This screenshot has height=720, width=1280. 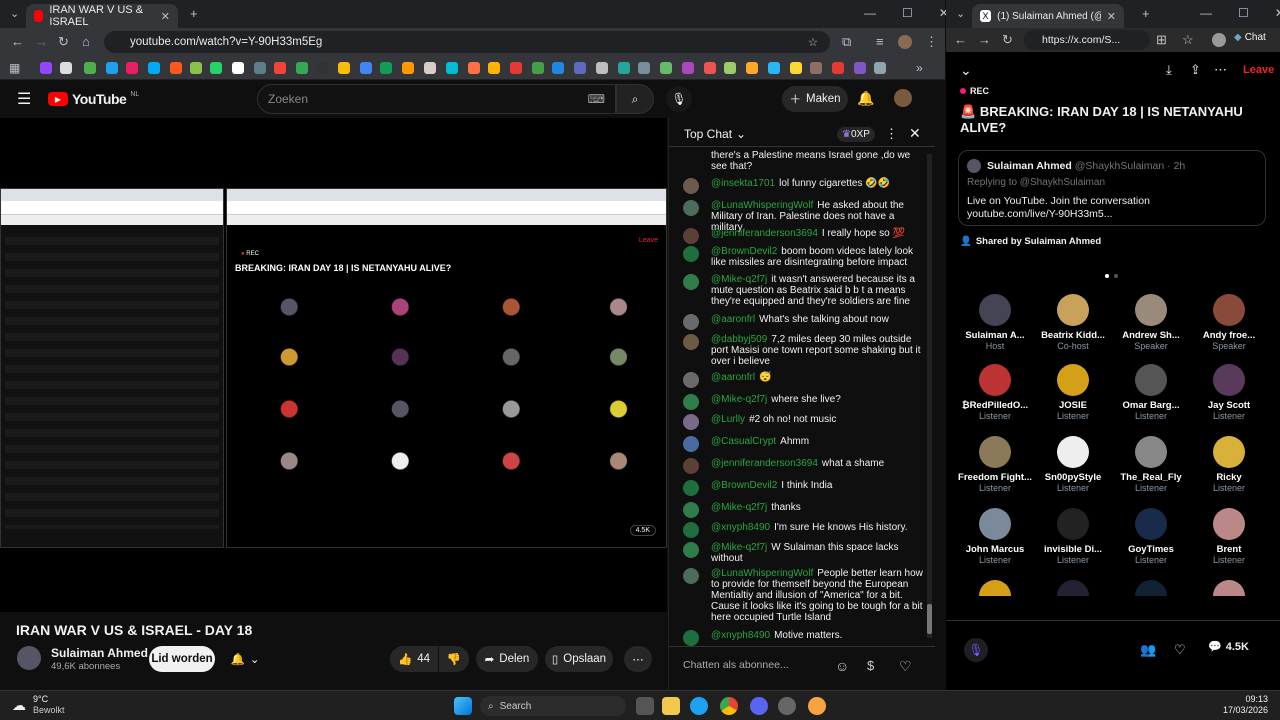 What do you see at coordinates (915, 133) in the screenshot?
I see `chat-close-icon: ✕` at bounding box center [915, 133].